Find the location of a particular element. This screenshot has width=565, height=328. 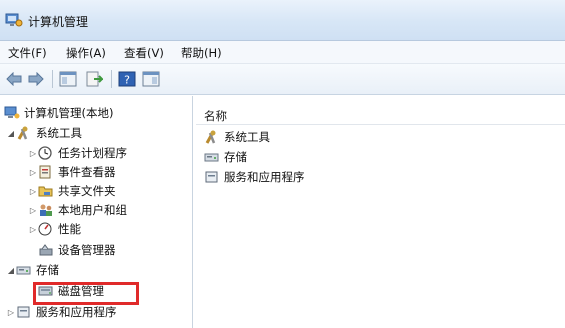

tree-item-services-apps: ▷ 服务和应用程序 is located at coordinates (61, 312).